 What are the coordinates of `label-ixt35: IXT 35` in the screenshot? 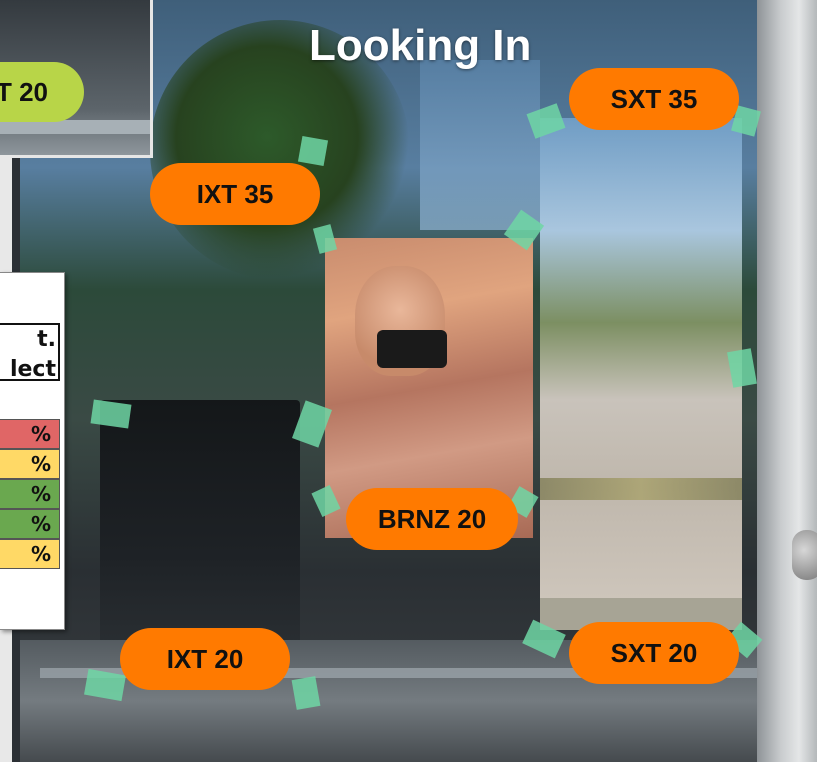 It's located at (235, 194).